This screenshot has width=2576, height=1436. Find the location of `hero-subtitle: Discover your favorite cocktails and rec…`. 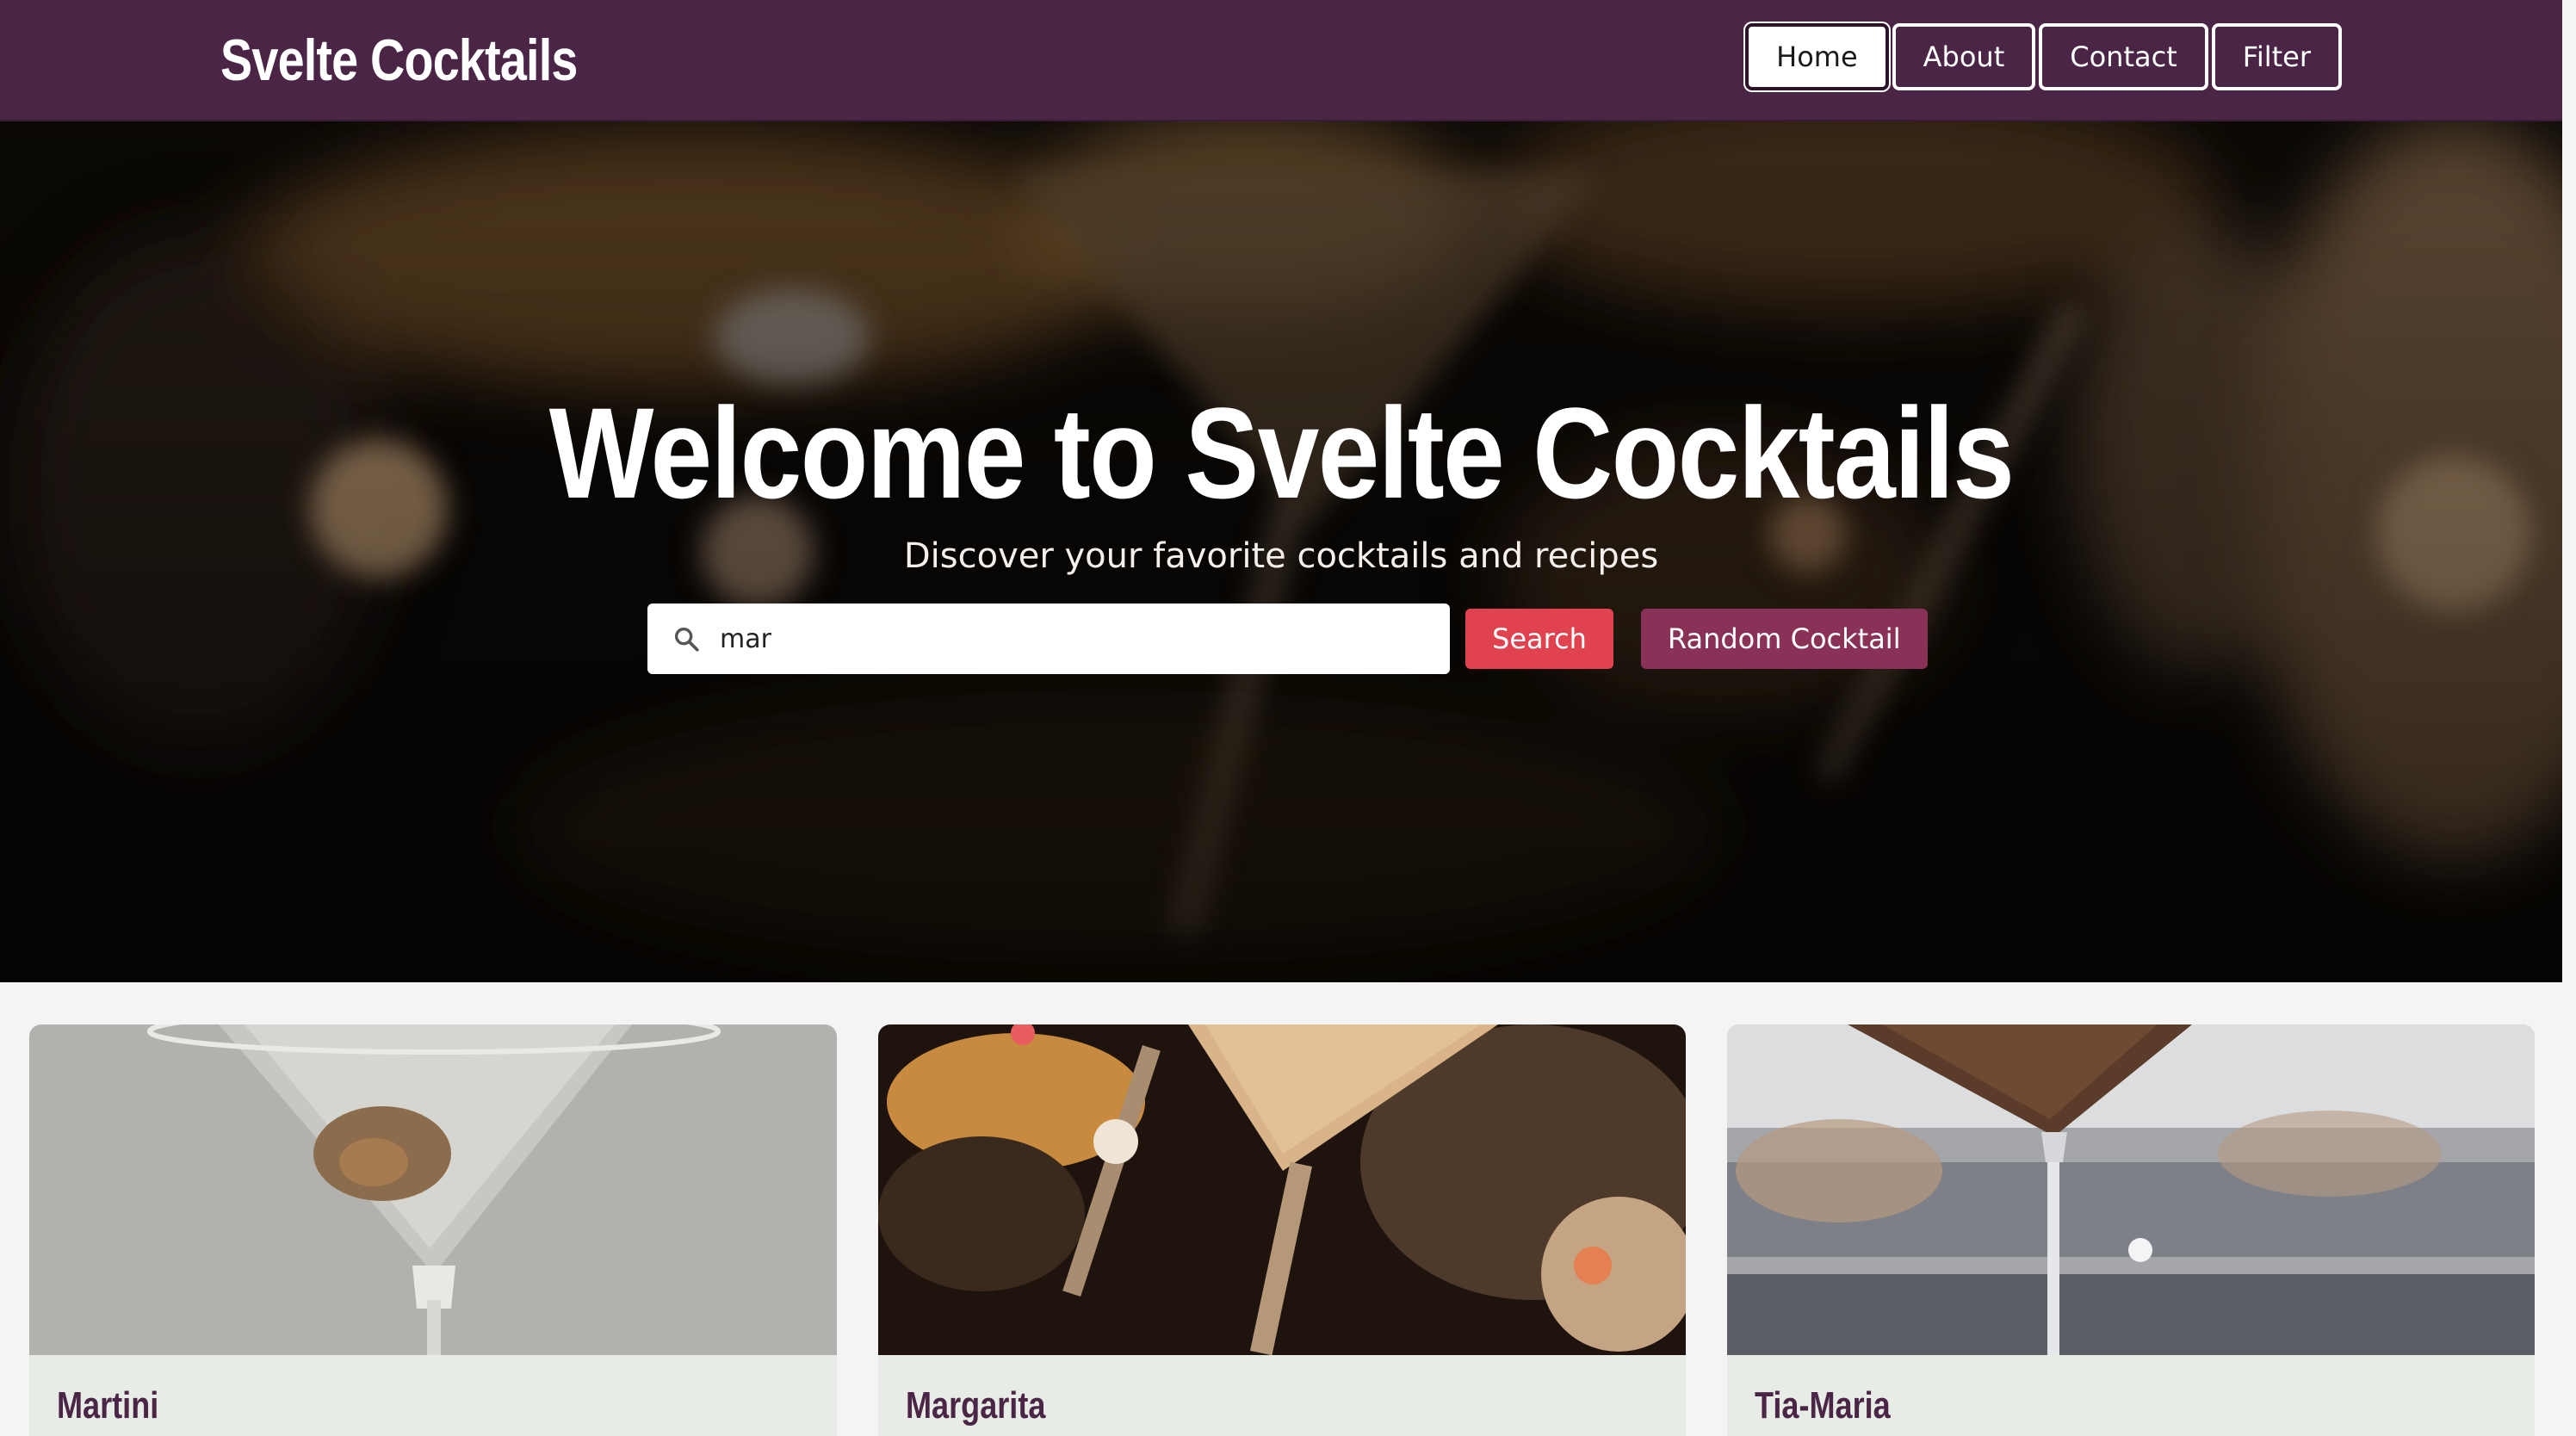

hero-subtitle: Discover your favorite cocktails and rec… is located at coordinates (1281, 556).